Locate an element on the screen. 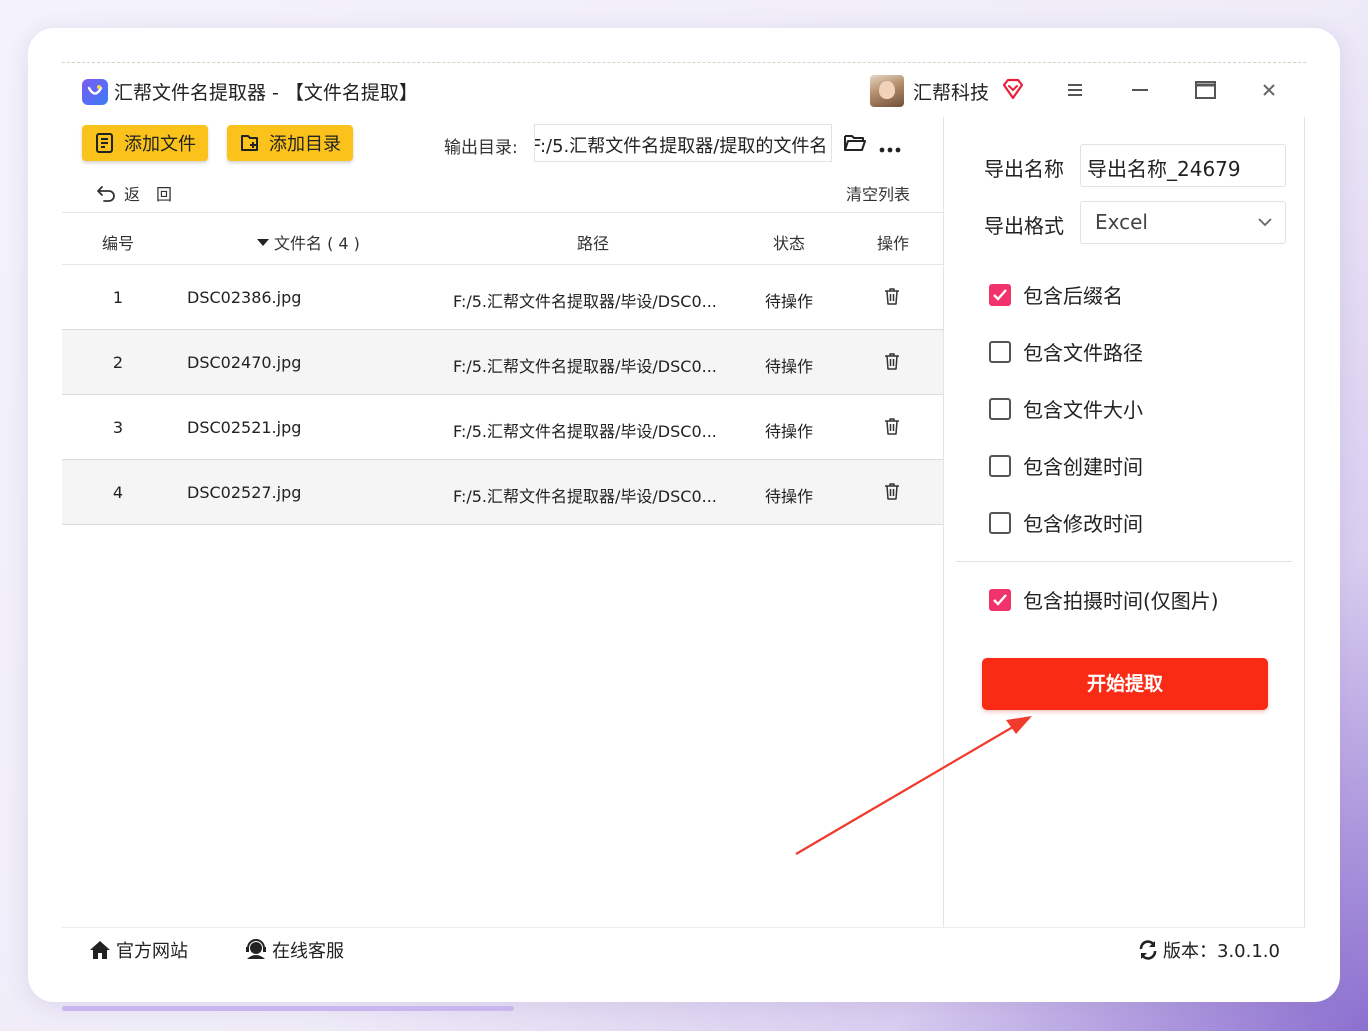 This screenshot has height=1031, width=1368. row-filename: DSC02527.jpg is located at coordinates (244, 492).